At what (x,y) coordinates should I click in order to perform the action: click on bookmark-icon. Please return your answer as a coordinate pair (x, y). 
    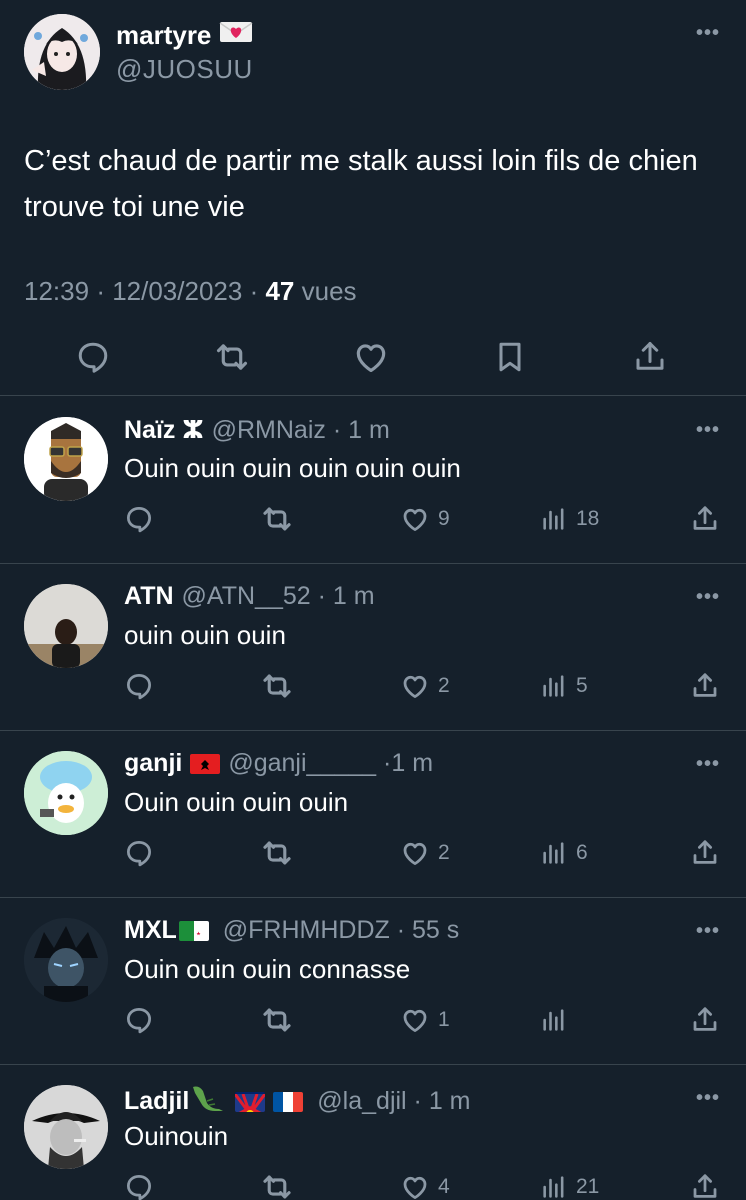
    Looking at the image, I should click on (510, 357).